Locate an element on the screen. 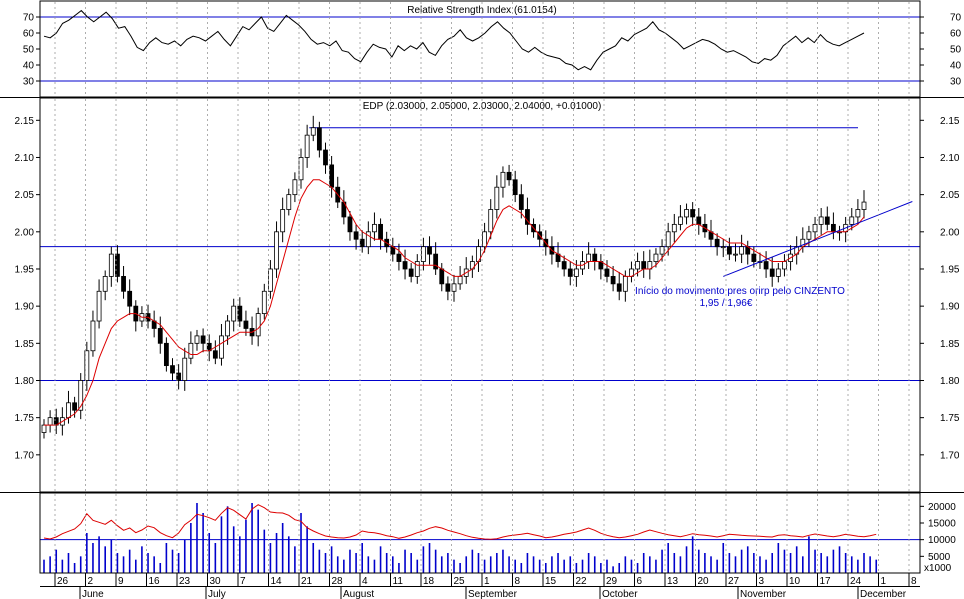 Image resolution: width=964 pixels, height=599 pixels. price-tick-left: 2.05 is located at coordinates (25, 195).